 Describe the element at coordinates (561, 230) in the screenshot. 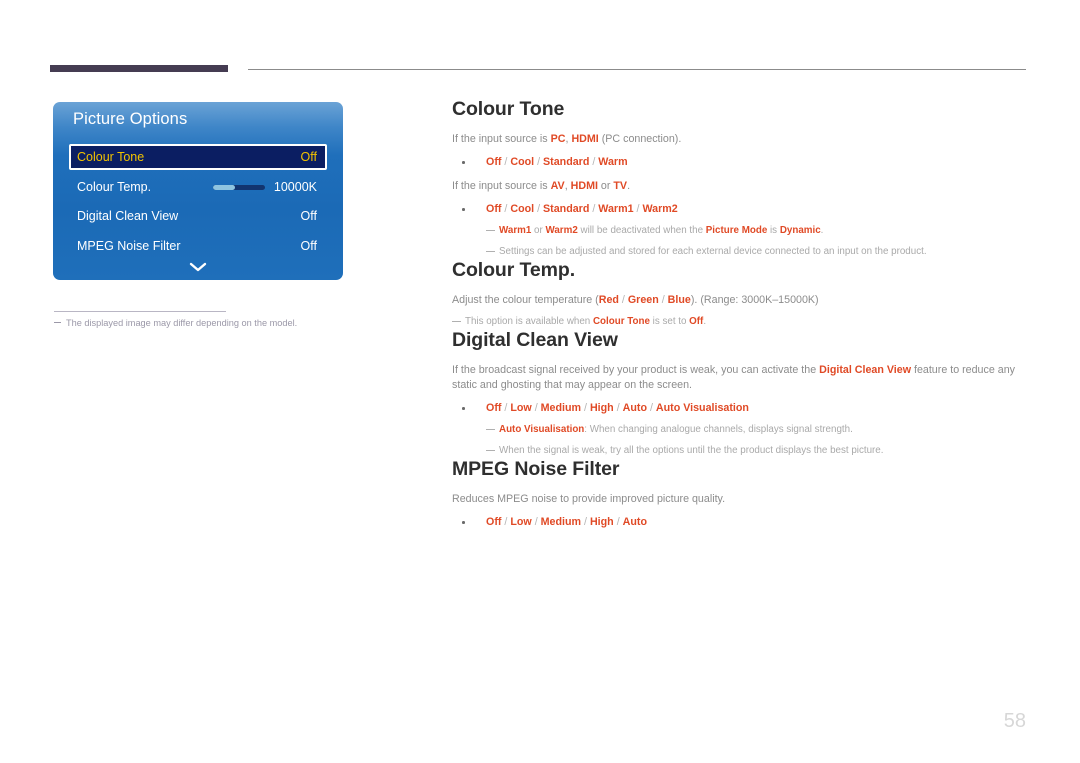

I see `opt-warm2: Warm2` at that location.